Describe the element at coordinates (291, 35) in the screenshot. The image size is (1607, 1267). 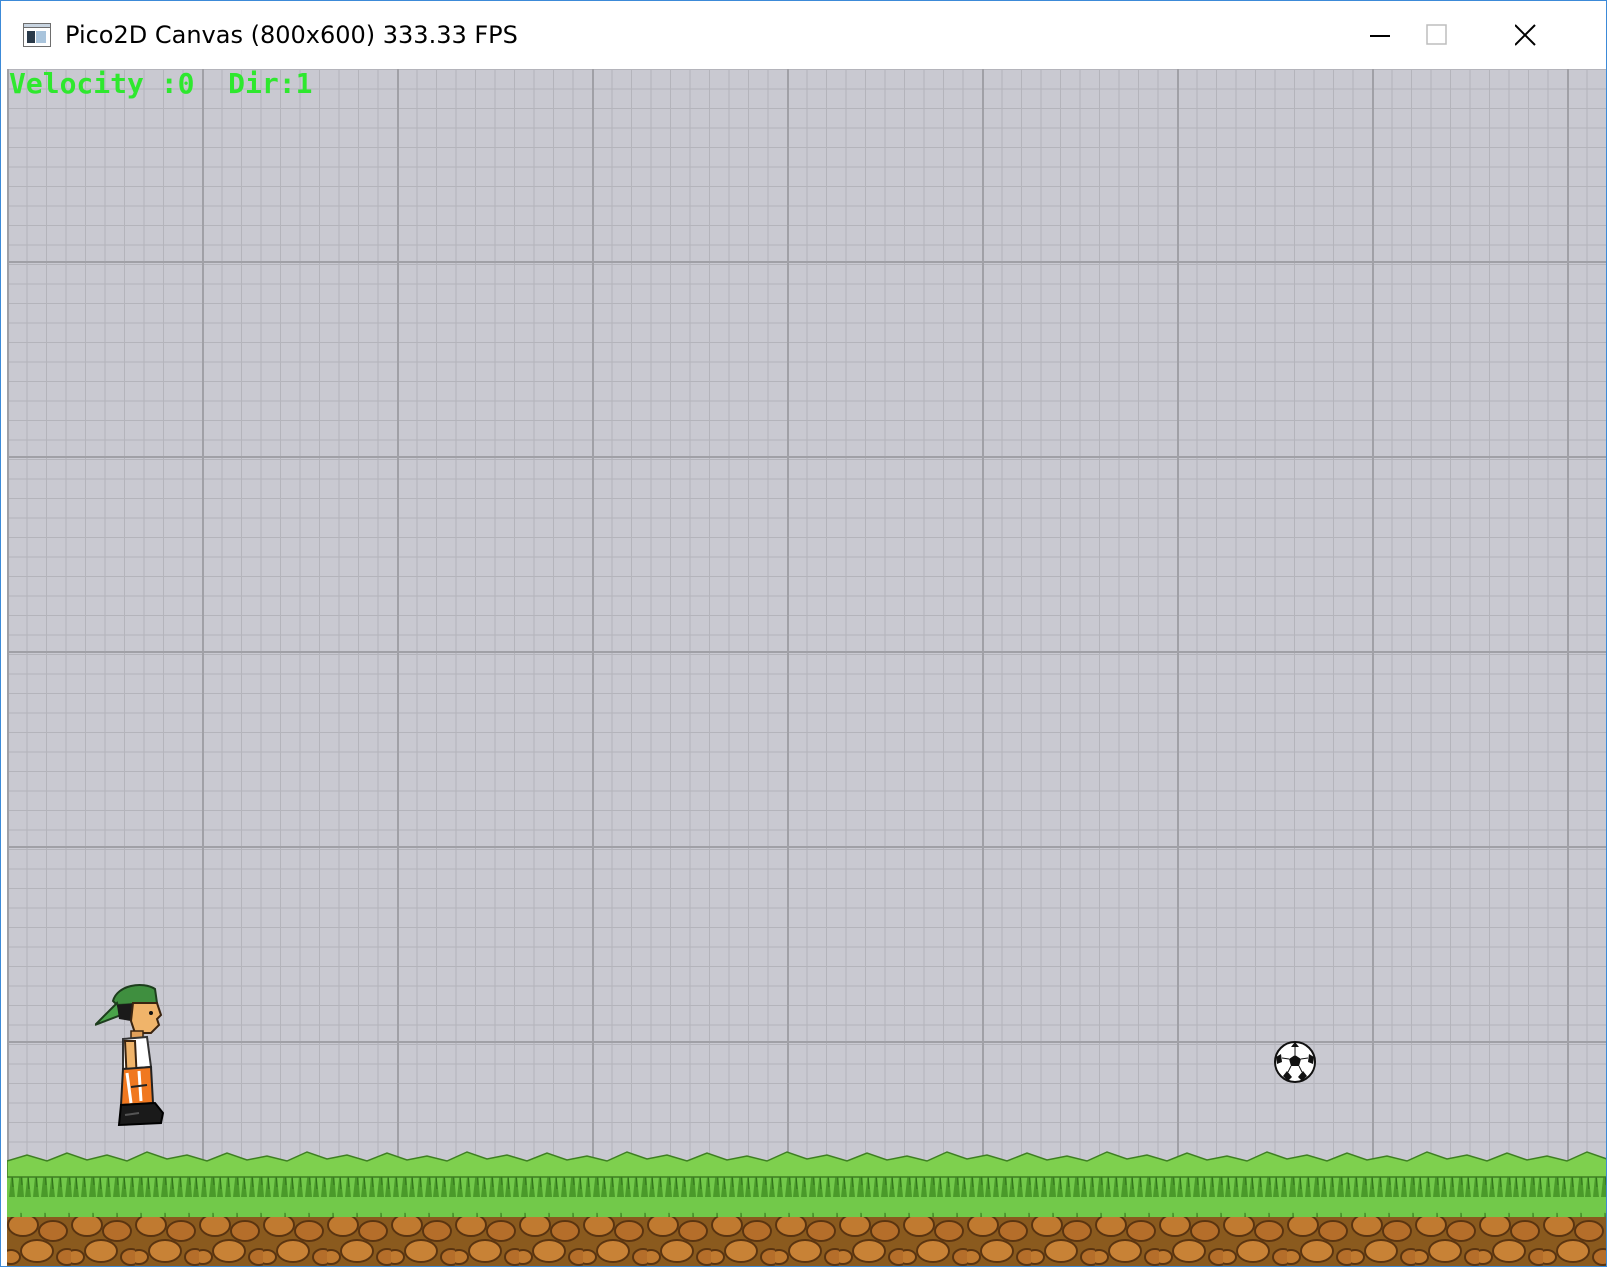
I see `window-title: Pico2D Canvas (800x600) 333.33 FPS` at that location.